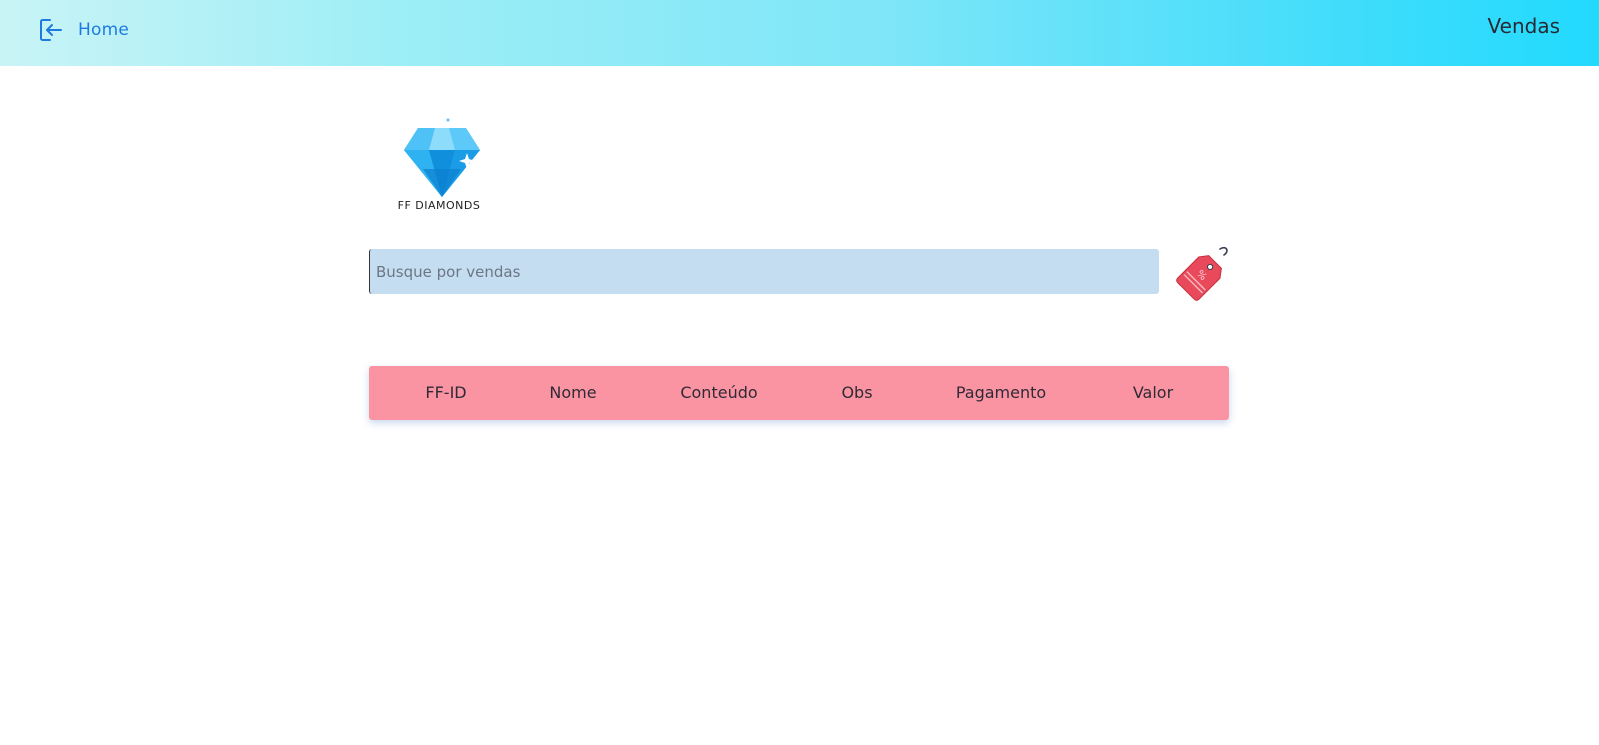 The image size is (1599, 745). Describe the element at coordinates (104, 30) in the screenshot. I see `home-label: Home` at that location.